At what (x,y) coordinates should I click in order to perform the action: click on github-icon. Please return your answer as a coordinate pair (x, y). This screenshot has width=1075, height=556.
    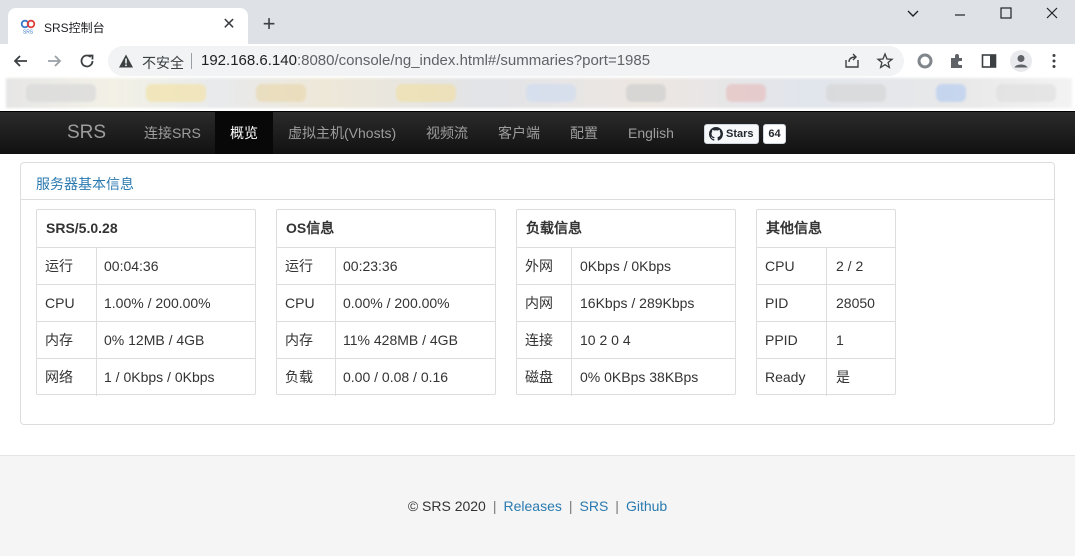
    Looking at the image, I should click on (716, 134).